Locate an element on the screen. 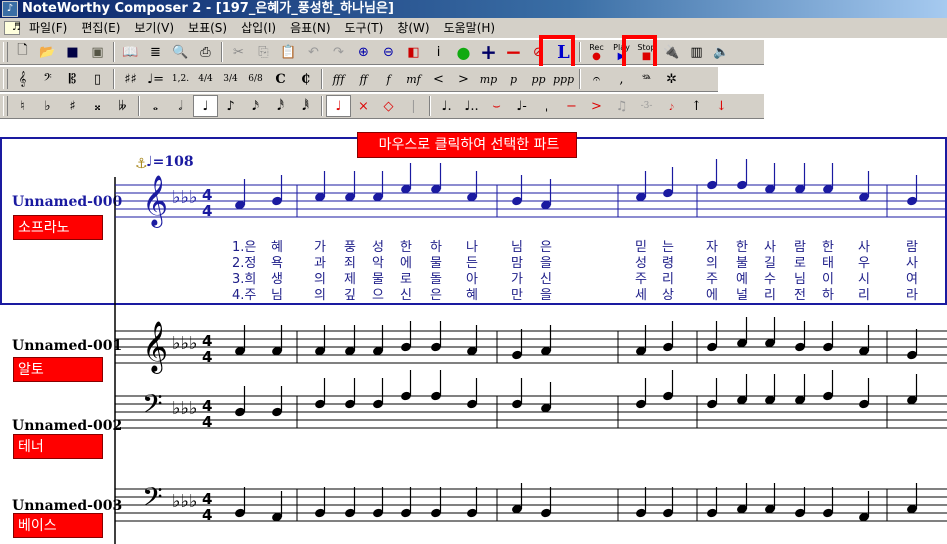  print-preview-icon: 🔍 is located at coordinates (180, 52).